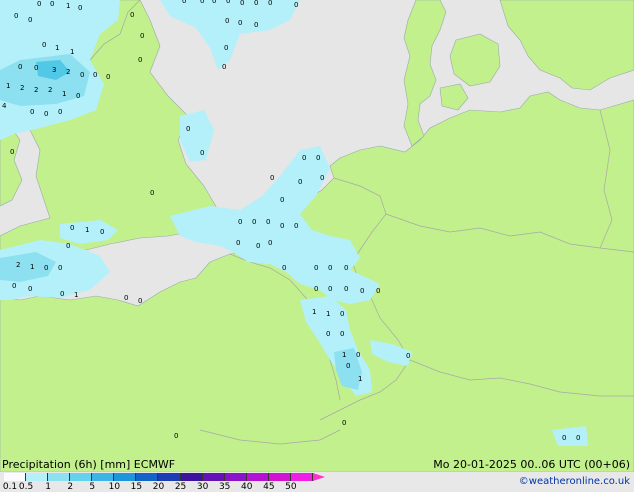 The width and height of the screenshot is (634, 492). I want to click on colorbar, so click(158, 477).